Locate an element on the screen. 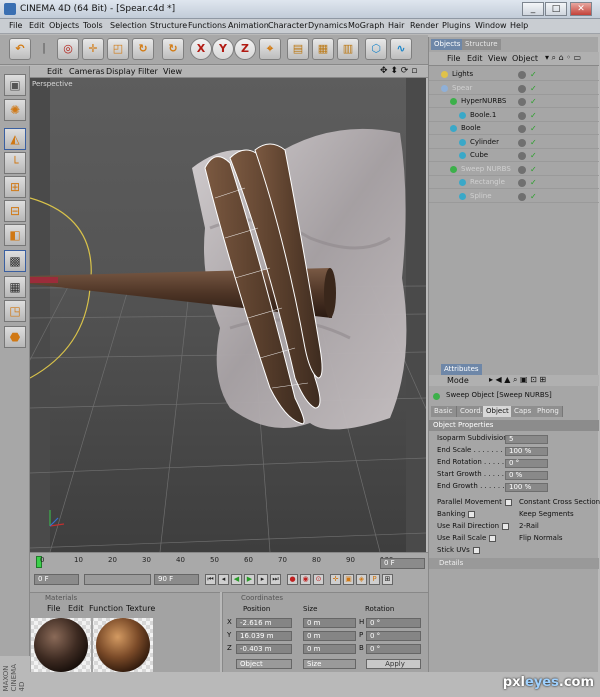 This screenshot has width=600, height=697. workplane-icon: ◳ is located at coordinates (15, 311).